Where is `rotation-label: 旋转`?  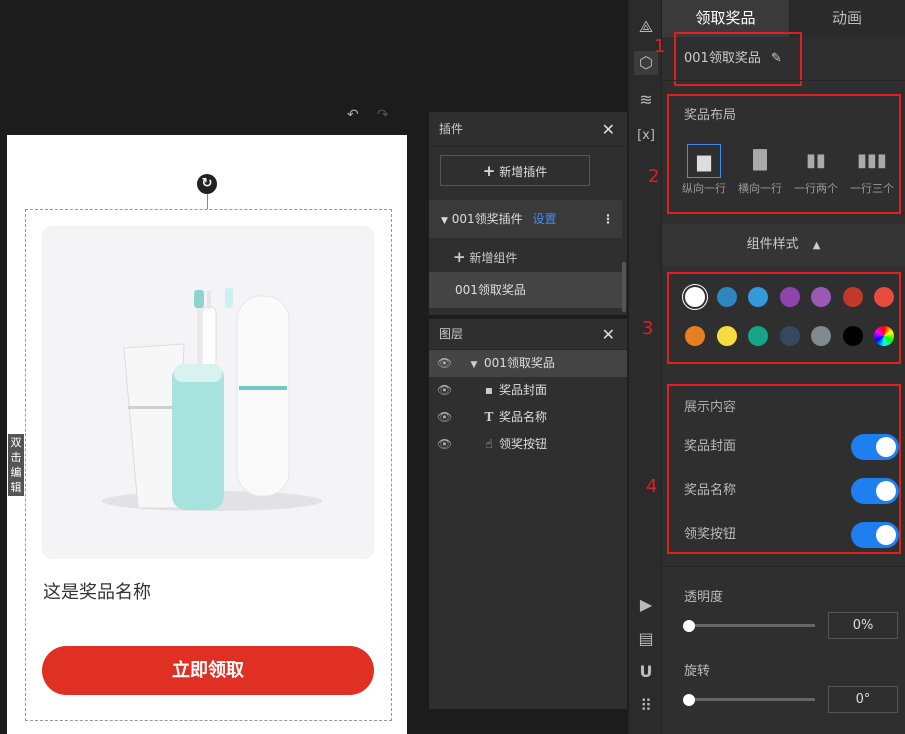
rotation-label: 旋转 is located at coordinates (697, 671).